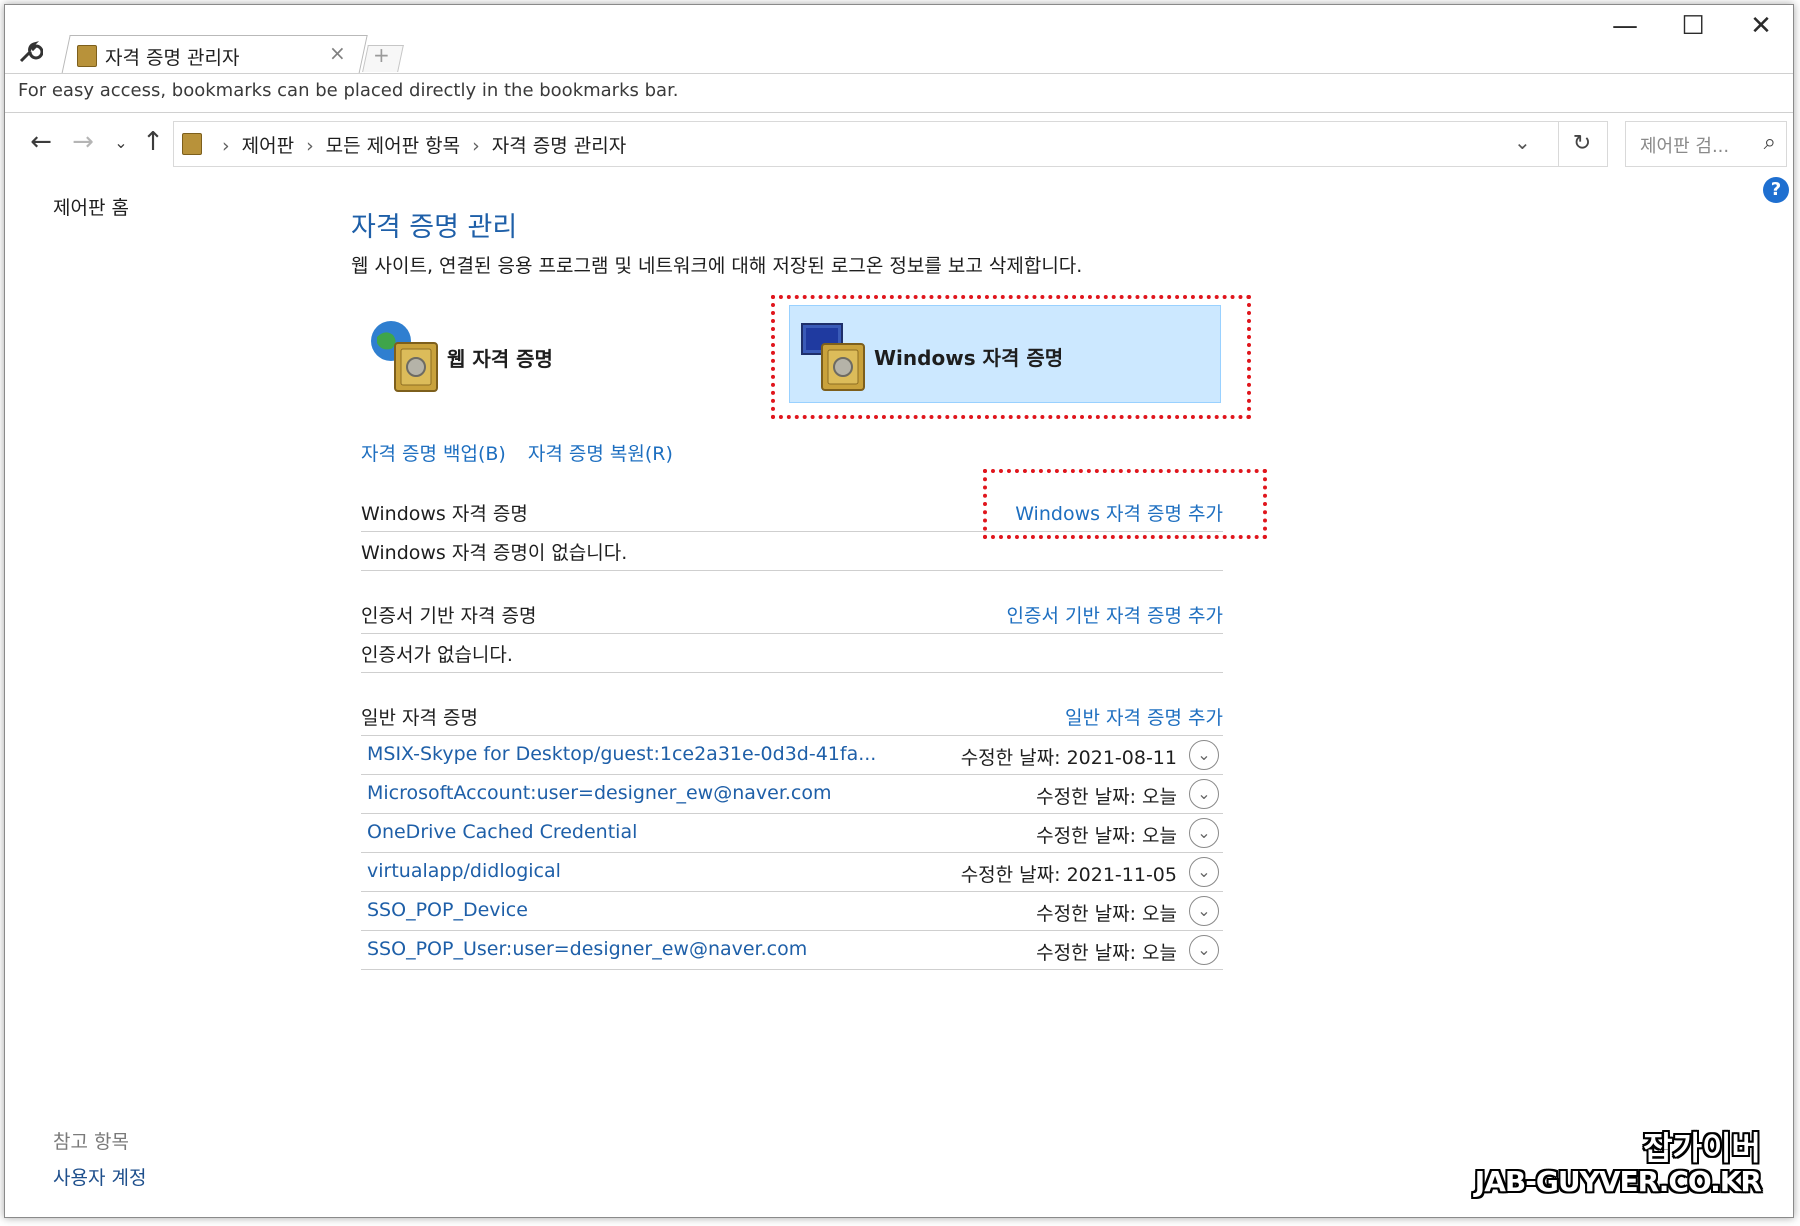  Describe the element at coordinates (600, 454) in the screenshot. I see `restore-credentials-link: 자격 증명 복원(R)` at that location.